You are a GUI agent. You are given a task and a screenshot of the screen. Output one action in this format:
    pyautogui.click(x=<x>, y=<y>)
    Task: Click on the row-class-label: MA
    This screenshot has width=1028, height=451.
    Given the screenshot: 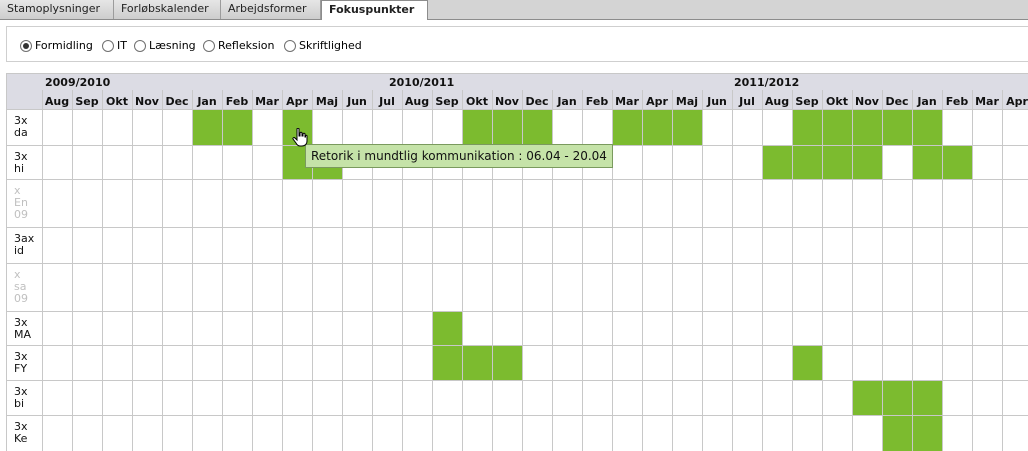 What is the action you would take?
    pyautogui.click(x=22, y=334)
    